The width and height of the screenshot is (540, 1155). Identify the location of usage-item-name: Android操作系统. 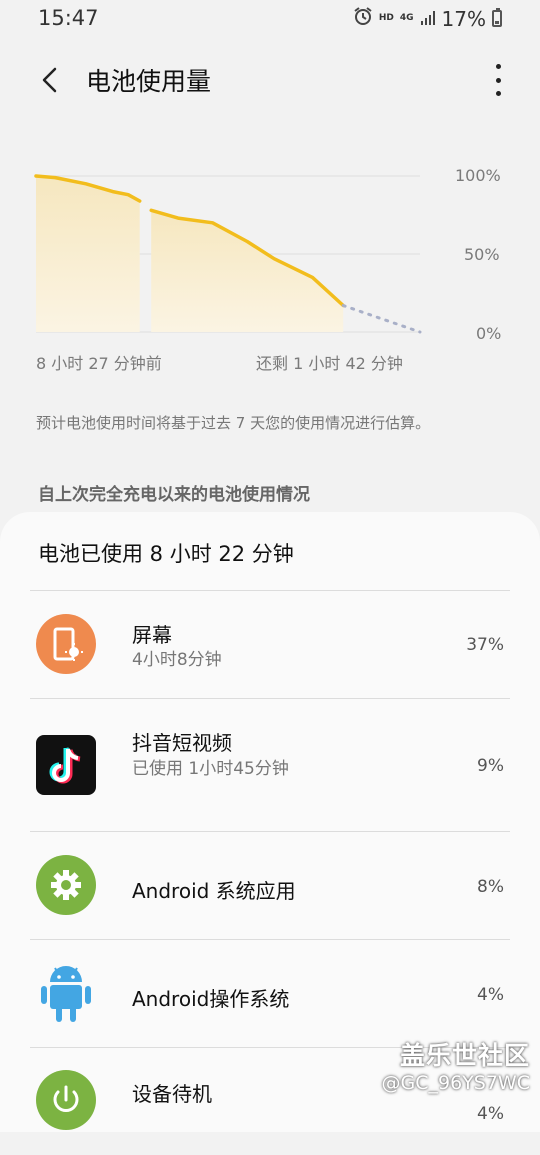
(211, 999).